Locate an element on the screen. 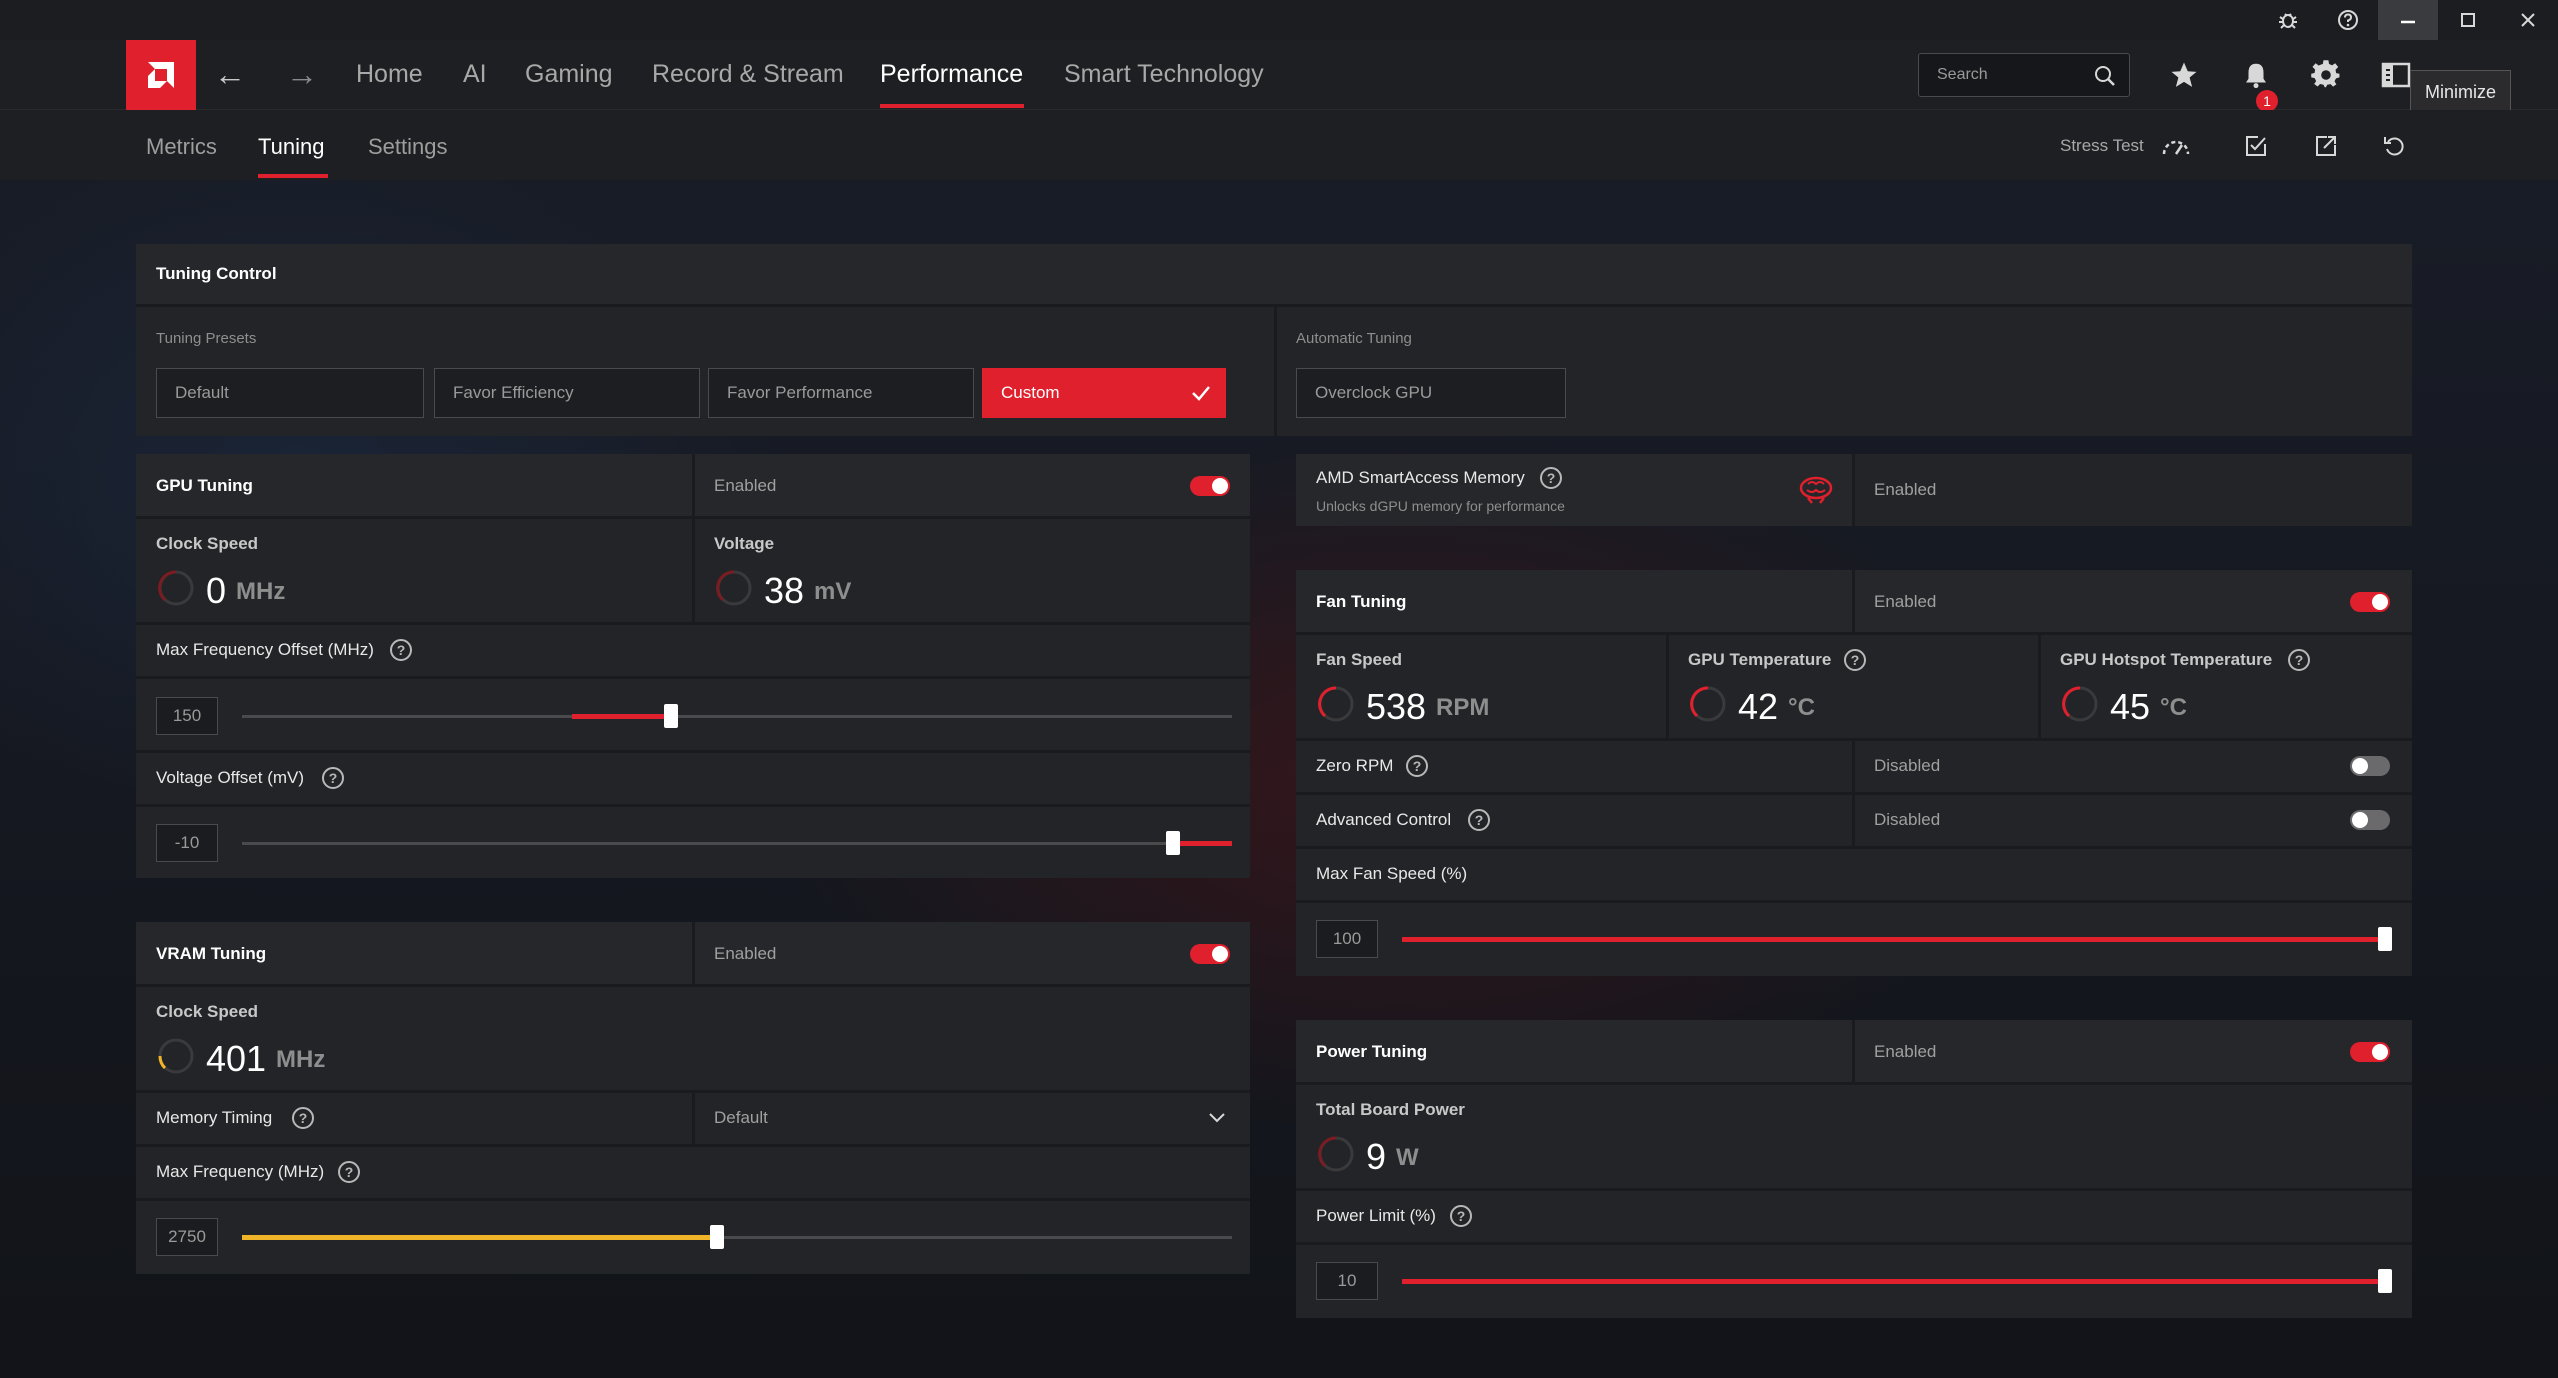 This screenshot has height=1378, width=2558. bell-icon is located at coordinates (2256, 75).